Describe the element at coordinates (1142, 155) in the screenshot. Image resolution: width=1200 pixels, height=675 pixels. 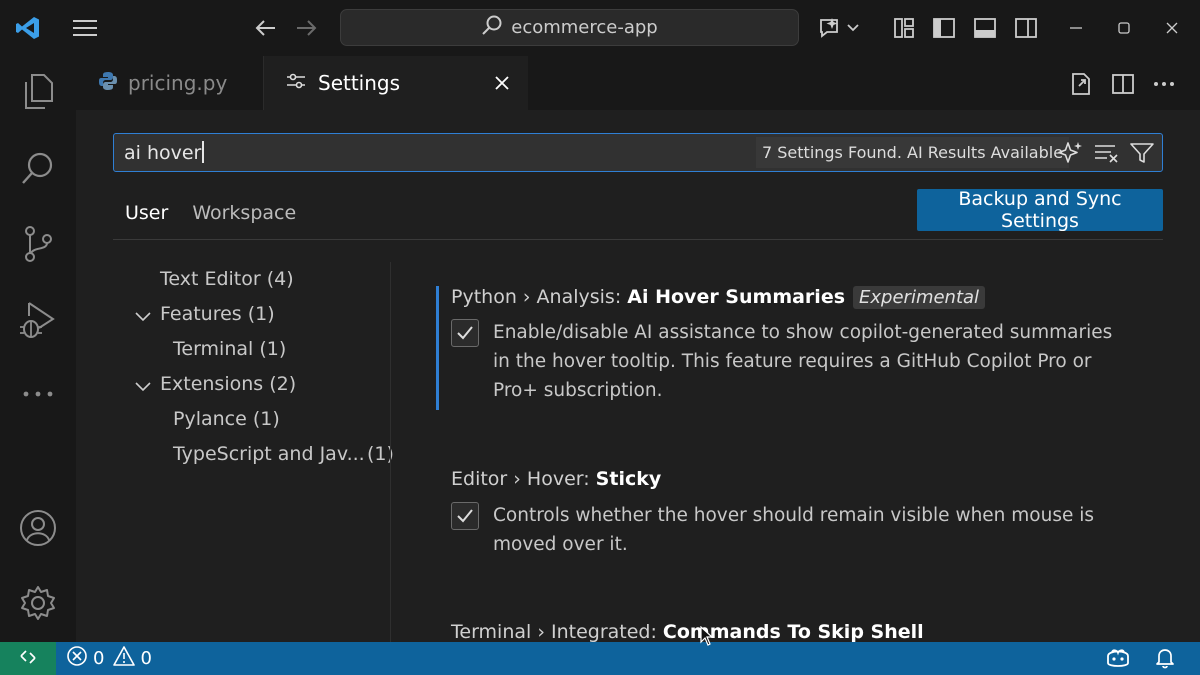
I see `filter-icon` at that location.